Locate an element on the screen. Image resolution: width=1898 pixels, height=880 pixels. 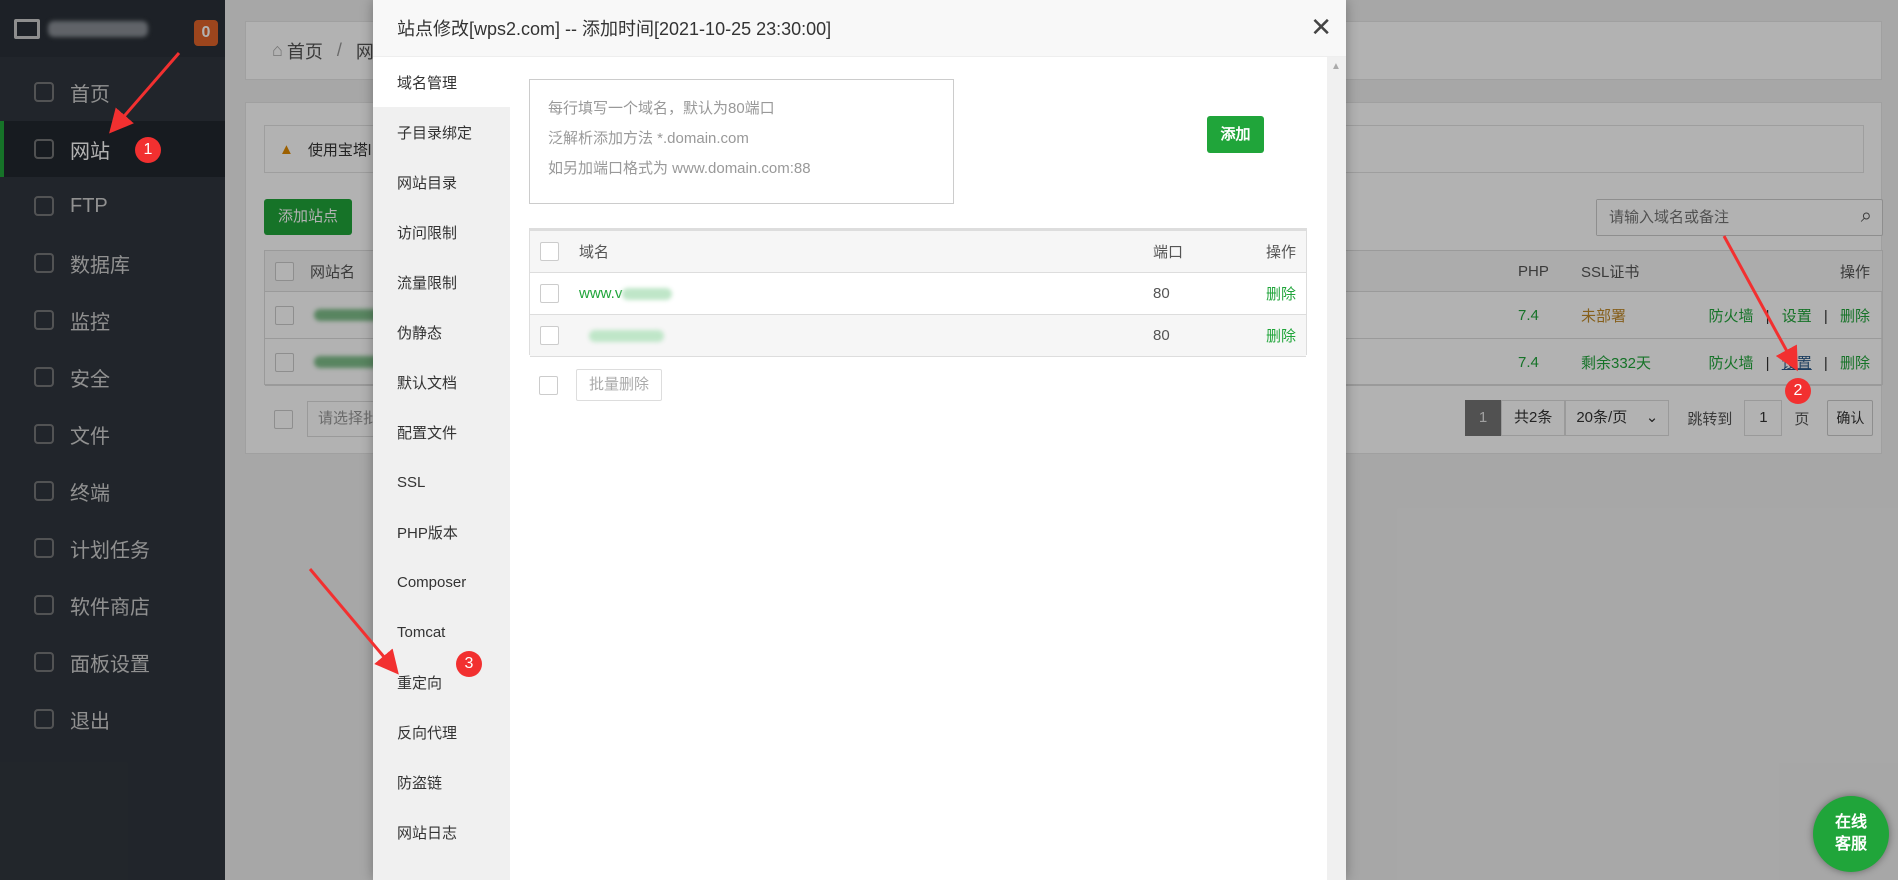
annotation-badge-3: 3 is located at coordinates (469, 664).